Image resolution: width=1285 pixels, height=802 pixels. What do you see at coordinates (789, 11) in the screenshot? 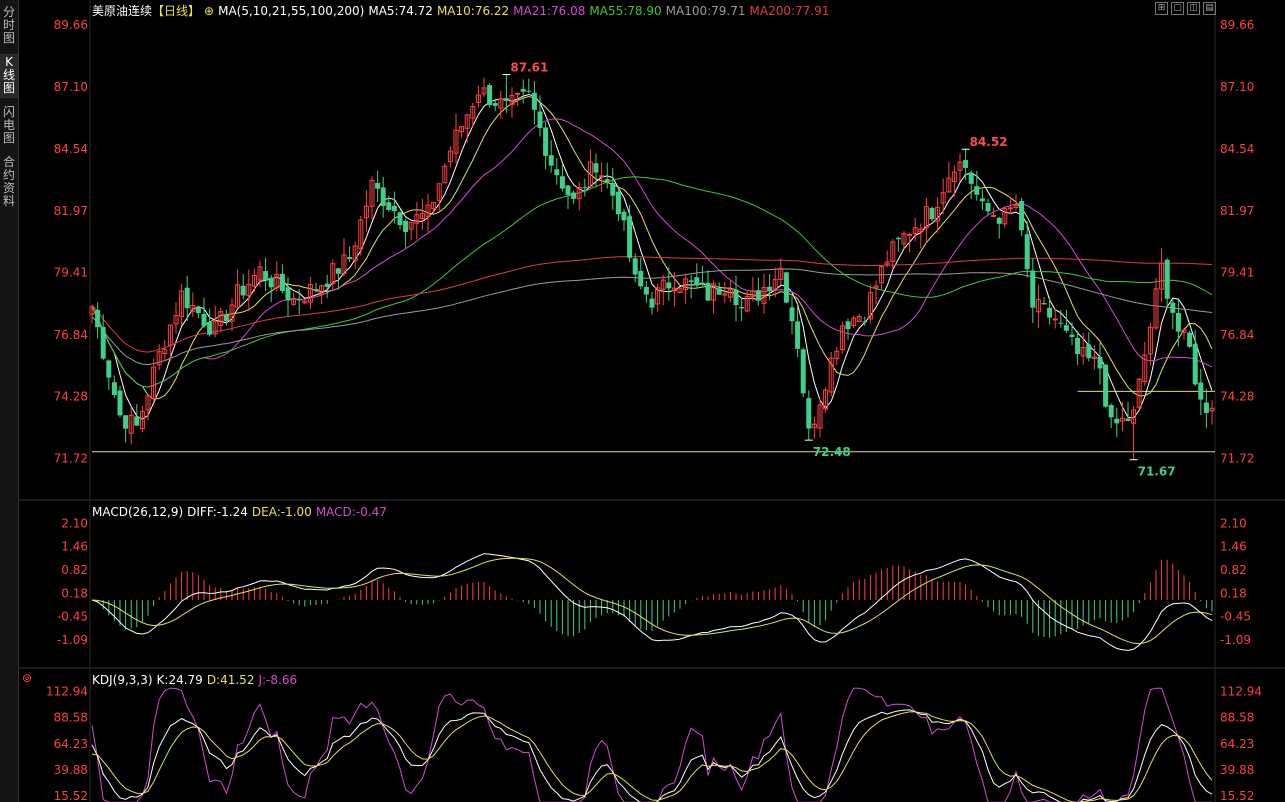
I see `ma-value-5: MA200:77.91` at bounding box center [789, 11].